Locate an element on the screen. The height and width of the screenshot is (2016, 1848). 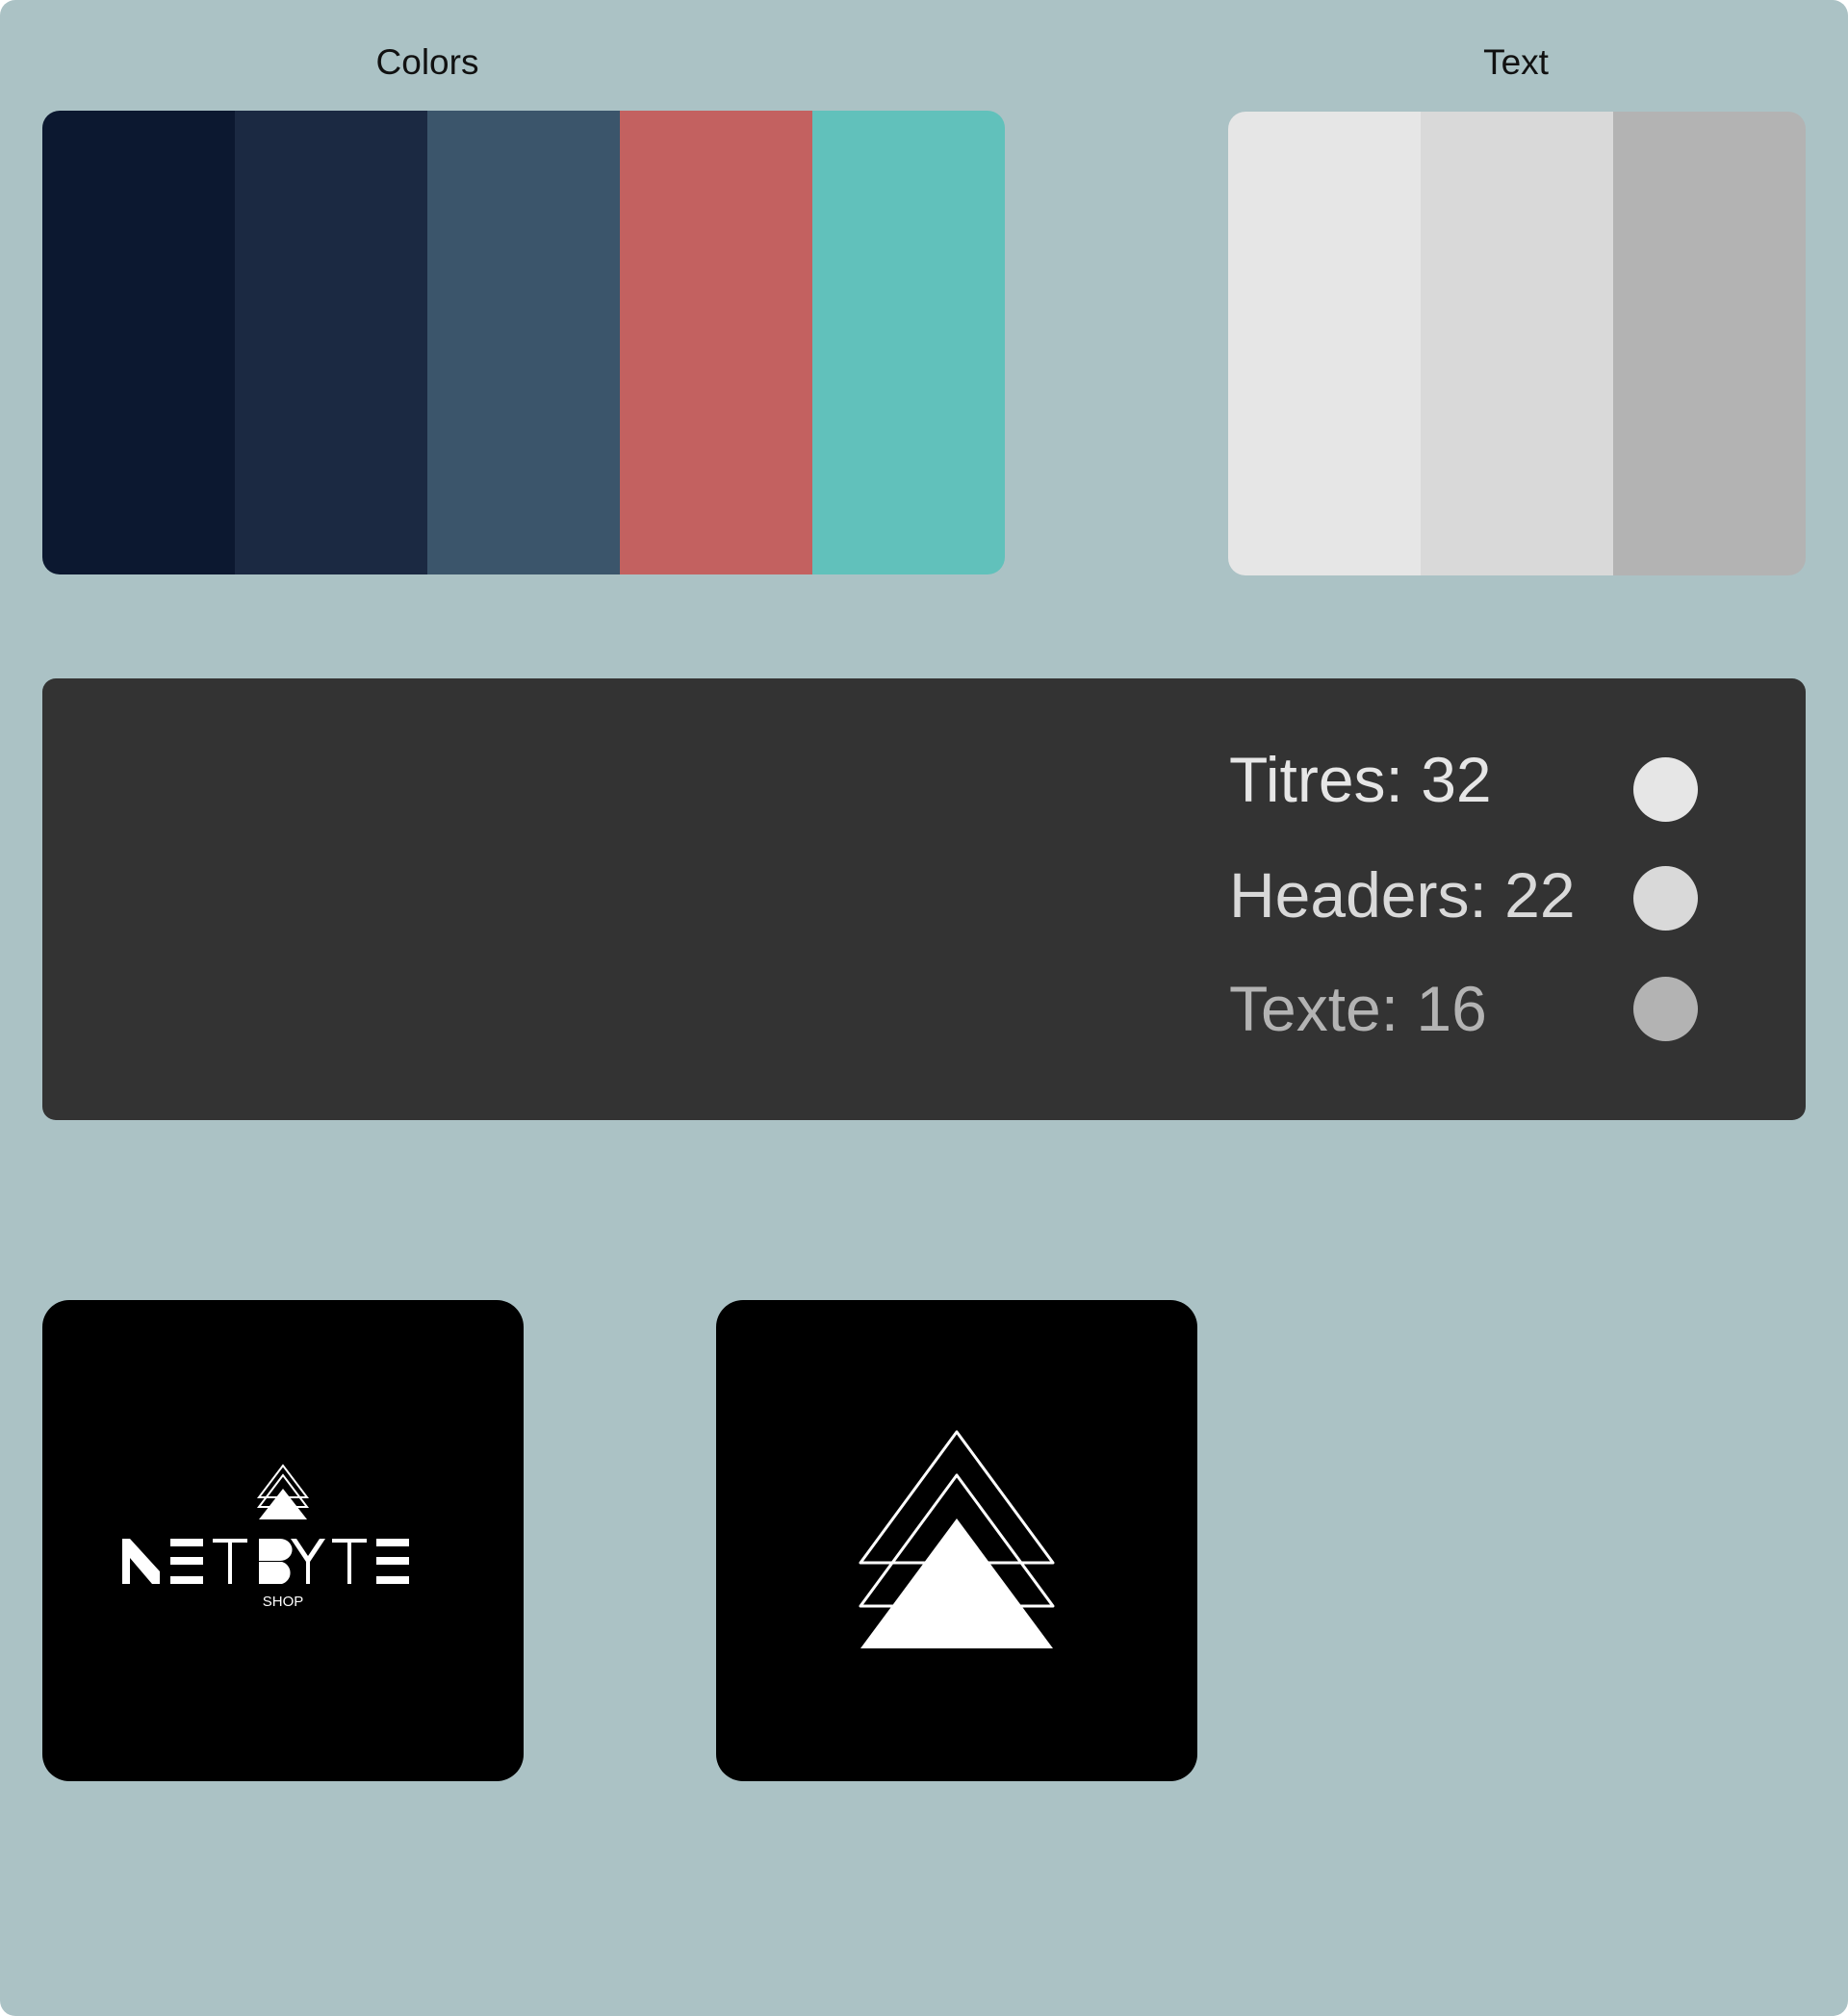
logo-tagline: SHOP is located at coordinates (283, 1602).